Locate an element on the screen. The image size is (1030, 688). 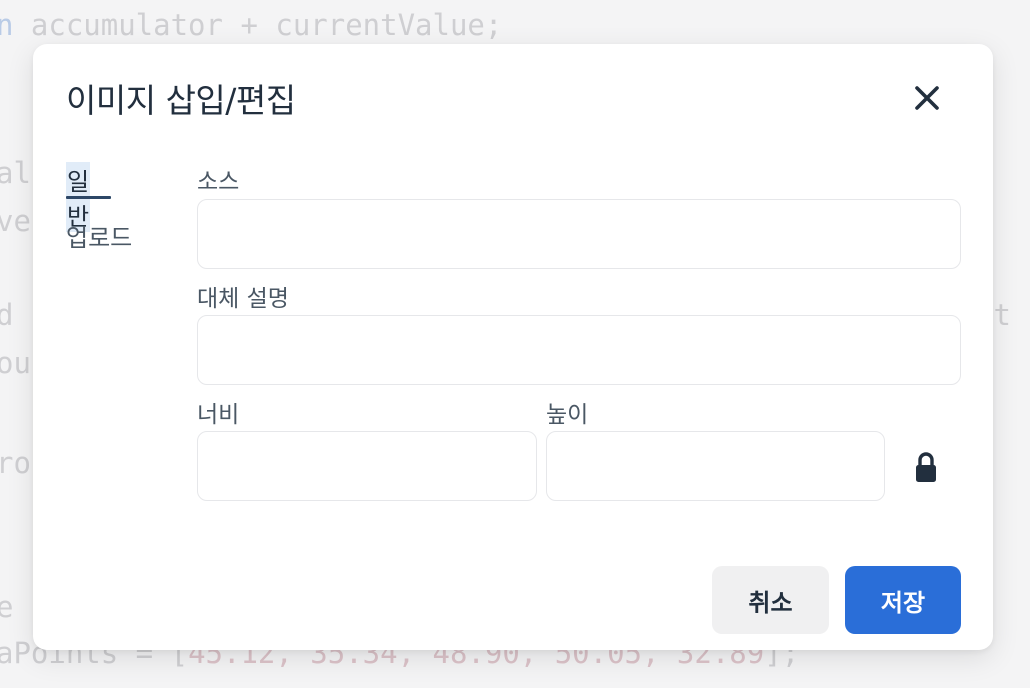
source-input is located at coordinates (579, 234).